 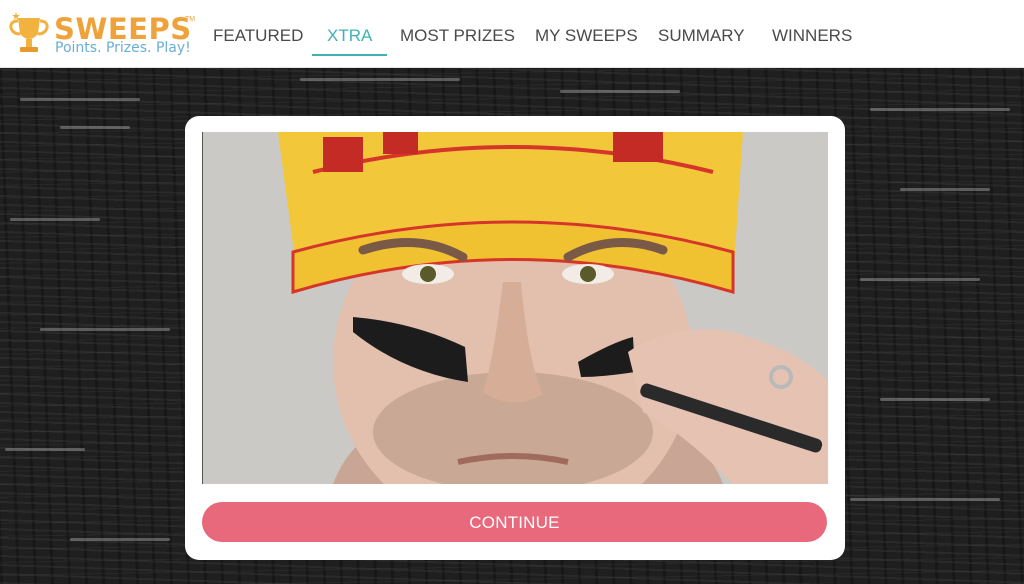 I want to click on nav-xtra: XTRA, so click(x=350, y=28).